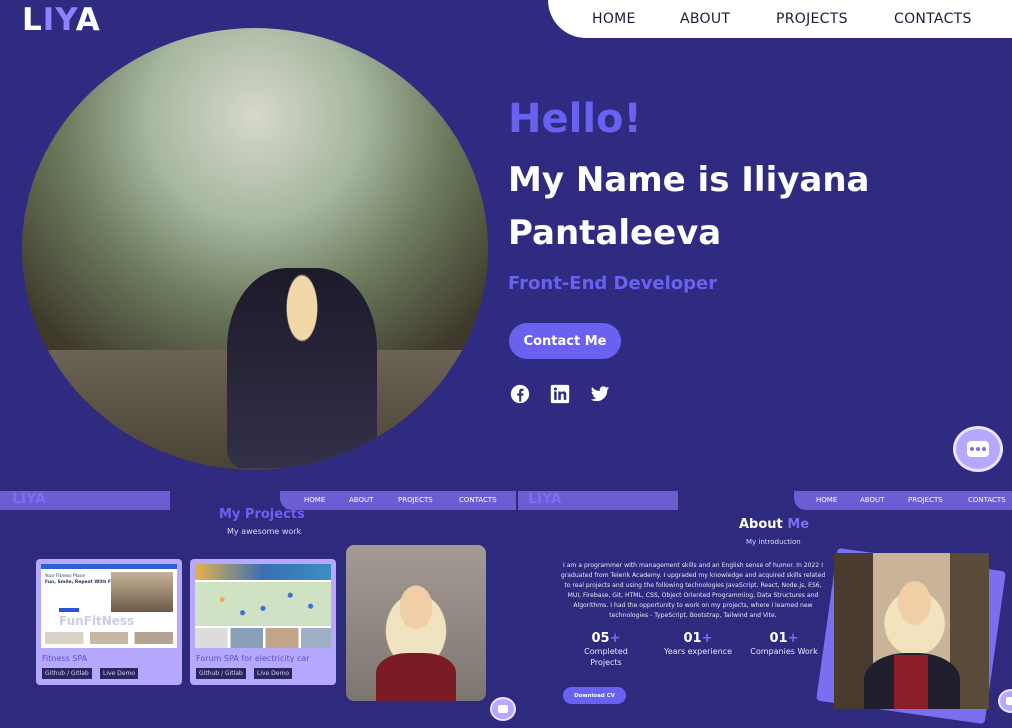  I want to click on nav-projects: PROJECTS, so click(812, 19).